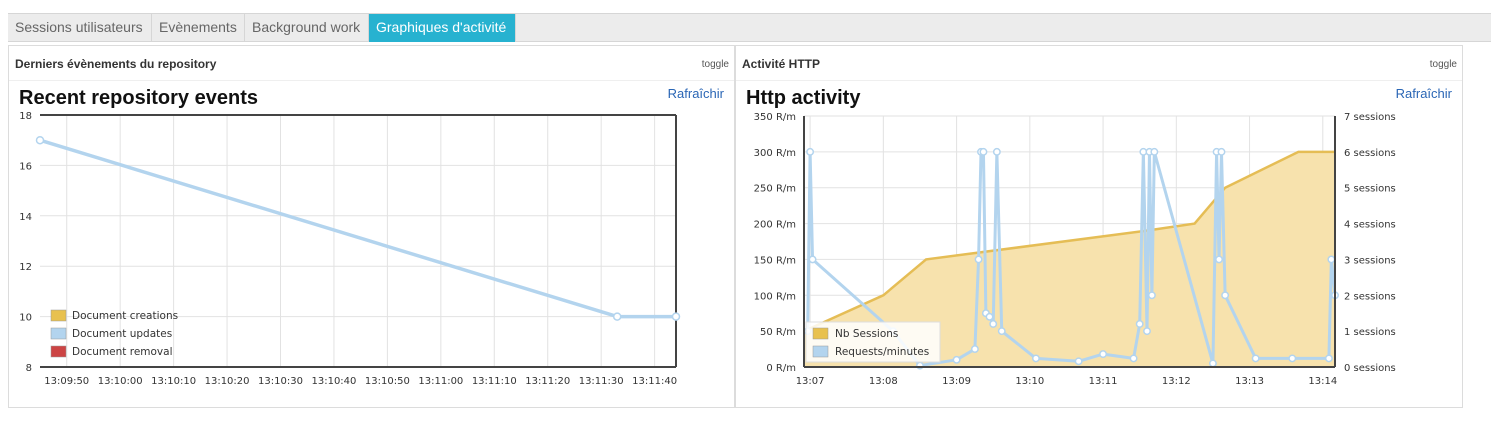 Image resolution: width=1491 pixels, height=436 pixels. I want to click on y-right-tick-label: 7 sessions, so click(1370, 117).